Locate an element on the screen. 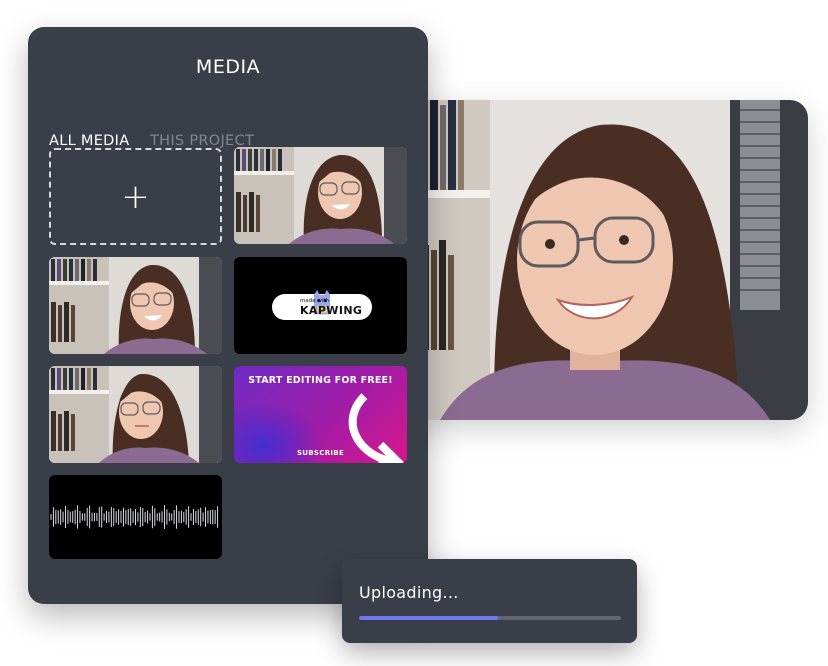 The height and width of the screenshot is (666, 828). add-media-button: + is located at coordinates (135, 196).